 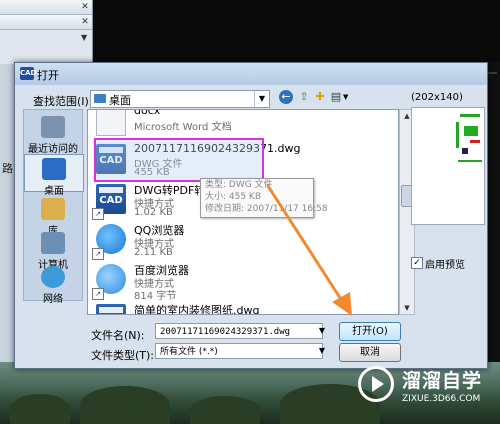 What do you see at coordinates (239, 185) in the screenshot?
I see `tooltip-type: 类型: DWG 文件` at bounding box center [239, 185].